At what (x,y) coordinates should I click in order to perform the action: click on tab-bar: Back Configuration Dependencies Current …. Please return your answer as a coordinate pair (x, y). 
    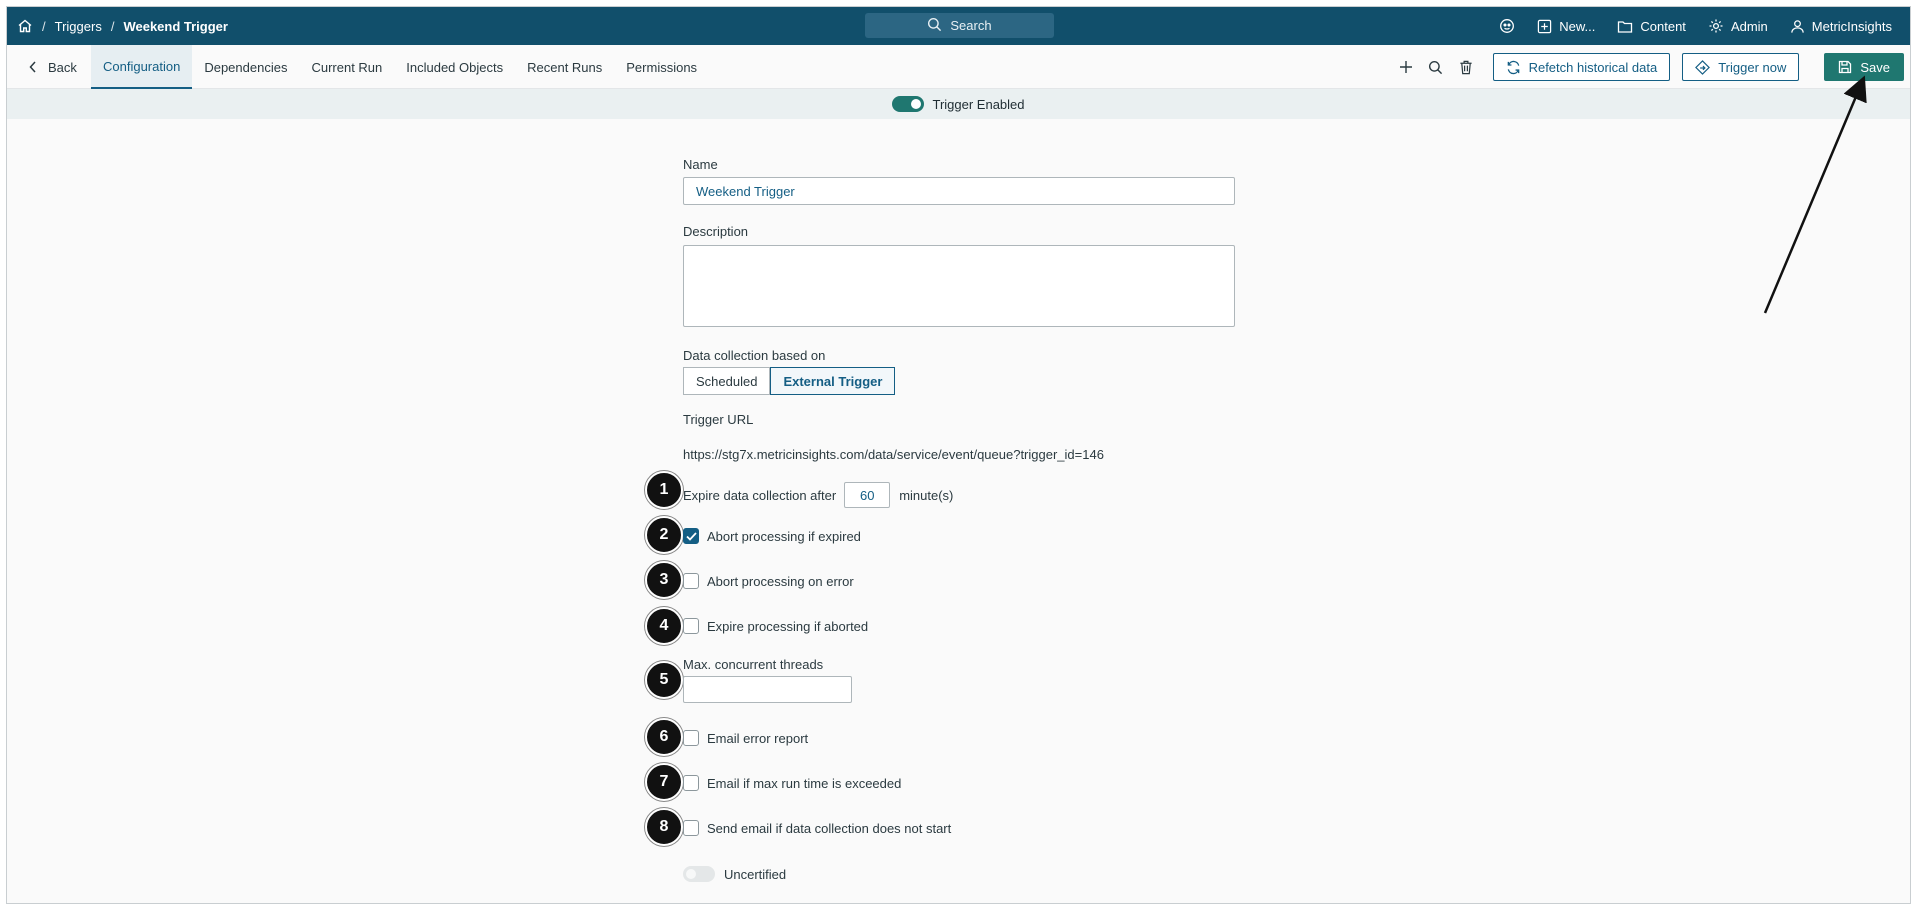
    Looking at the image, I should click on (958, 67).